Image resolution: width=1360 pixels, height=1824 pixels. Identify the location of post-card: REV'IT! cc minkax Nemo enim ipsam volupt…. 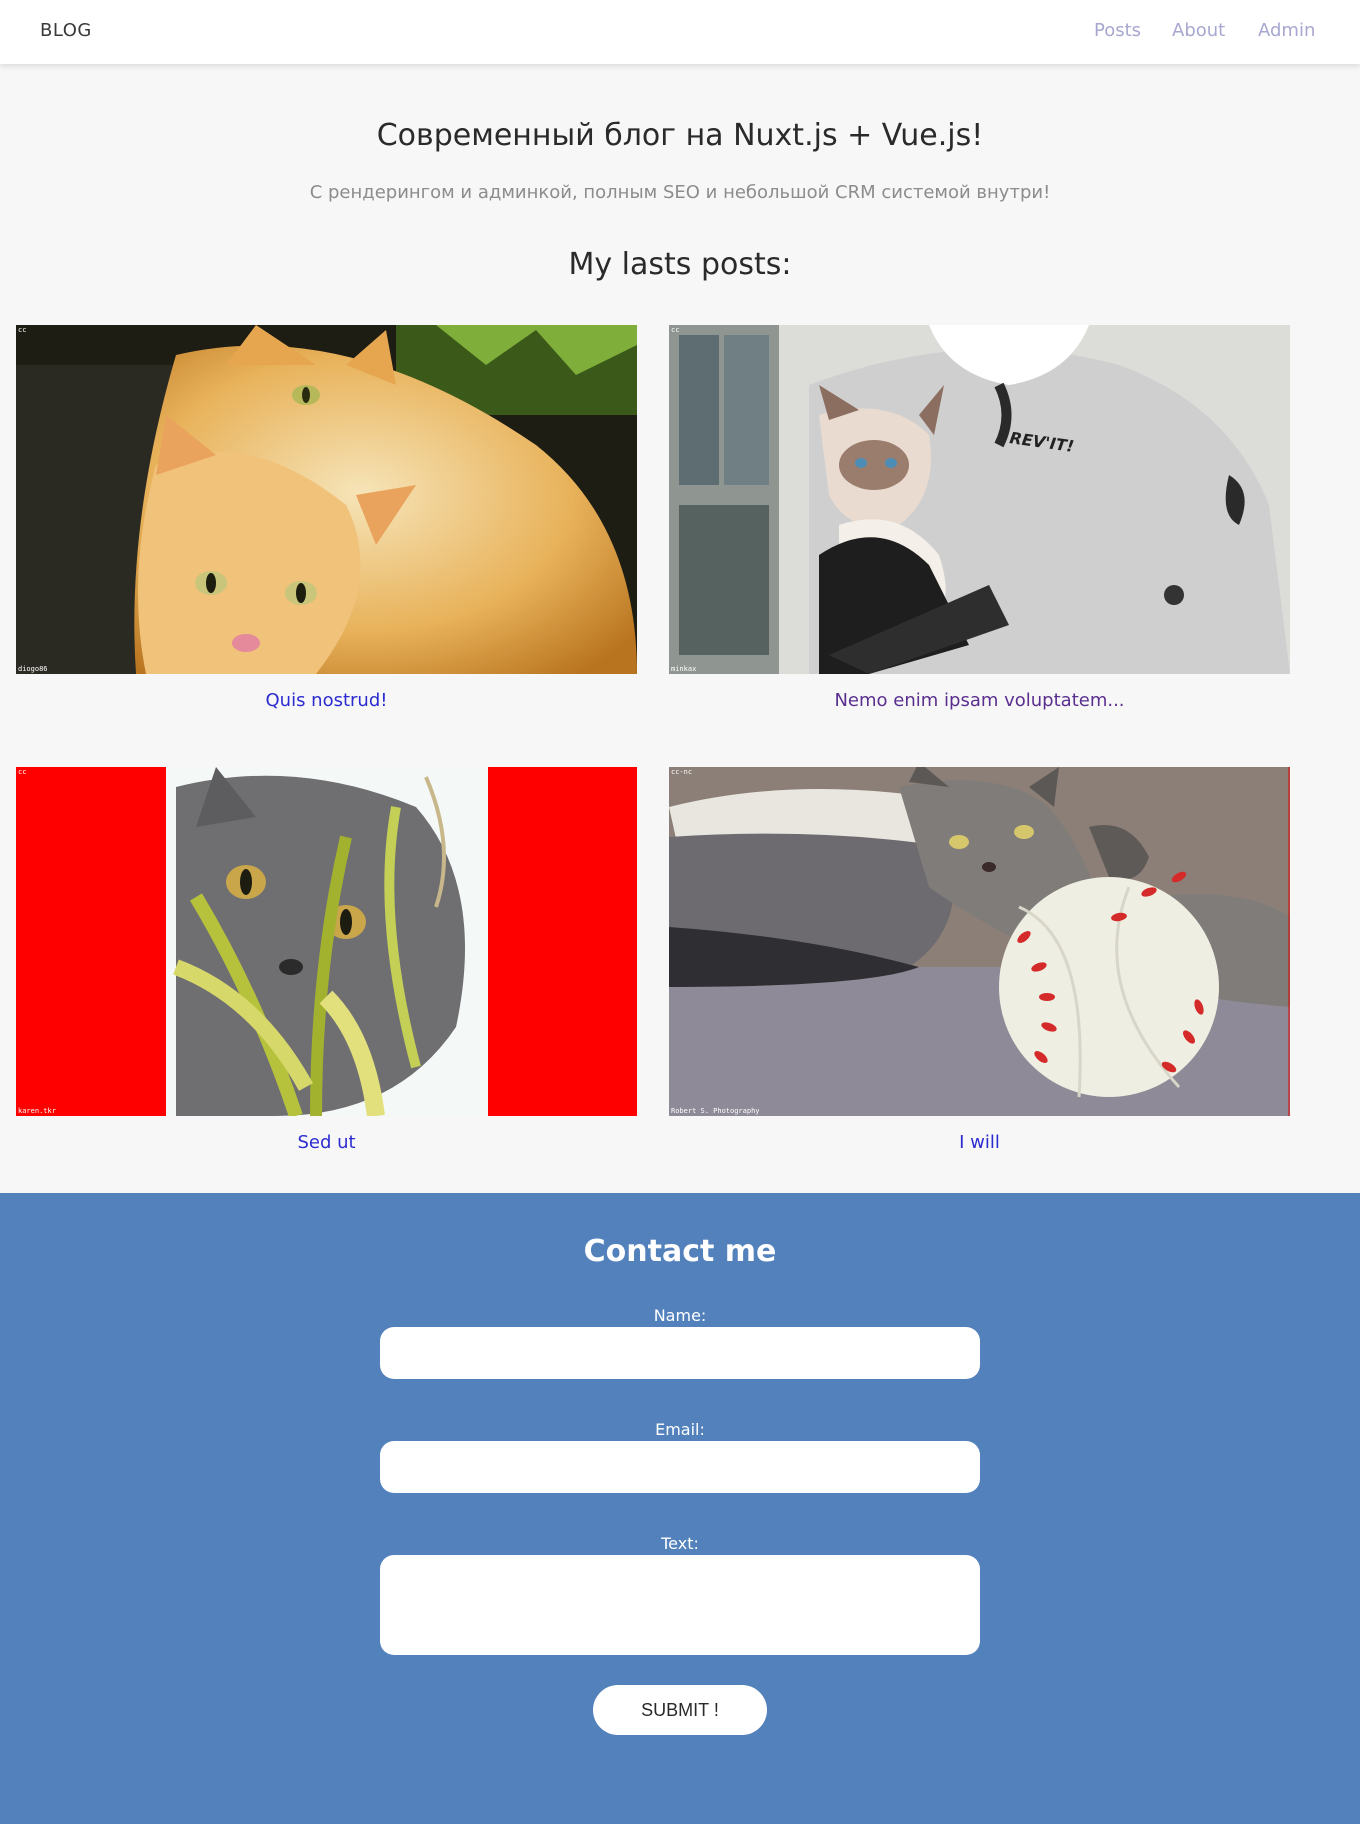
(979, 520).